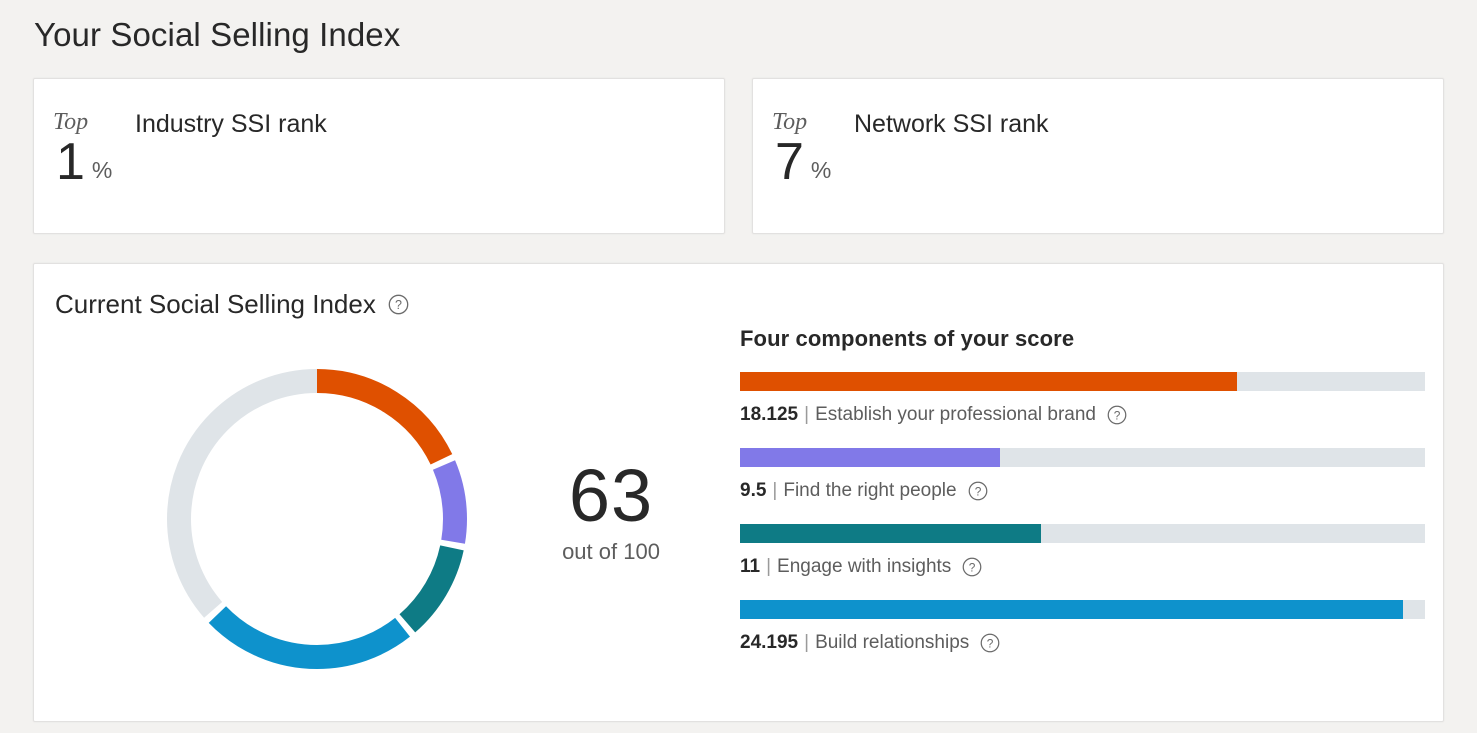 The height and width of the screenshot is (733, 1477). I want to click on component-name: Build relationships, so click(892, 642).